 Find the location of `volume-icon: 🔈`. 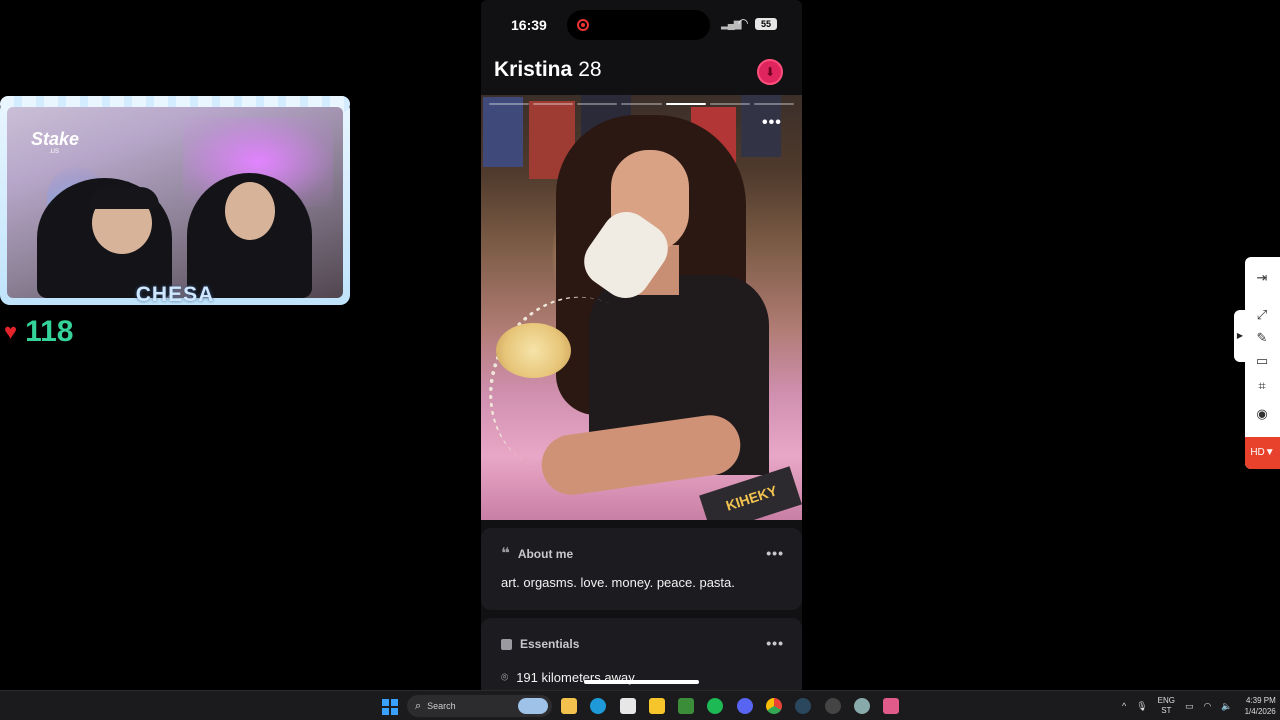

volume-icon: 🔈 is located at coordinates (1226, 706).